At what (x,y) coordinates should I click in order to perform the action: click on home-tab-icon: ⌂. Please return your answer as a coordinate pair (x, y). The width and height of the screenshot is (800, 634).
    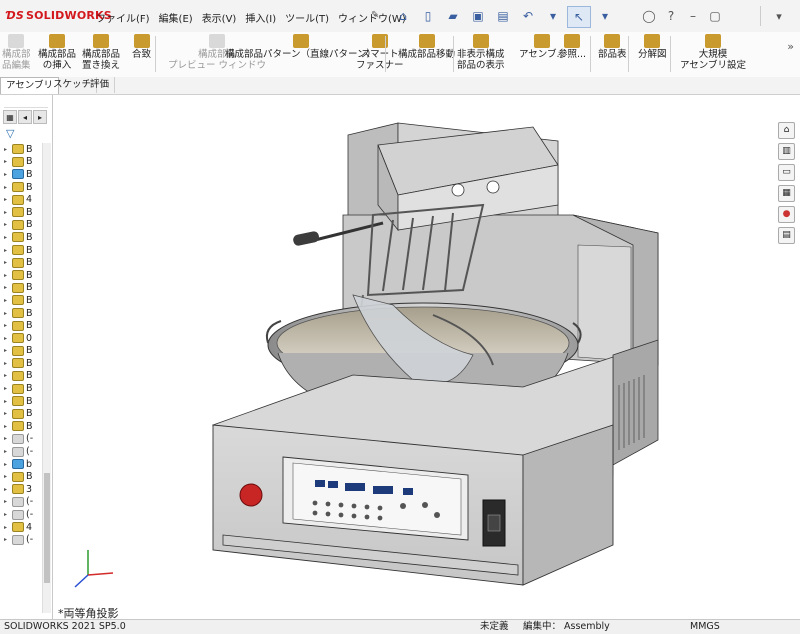
    Looking at the image, I should click on (786, 130).